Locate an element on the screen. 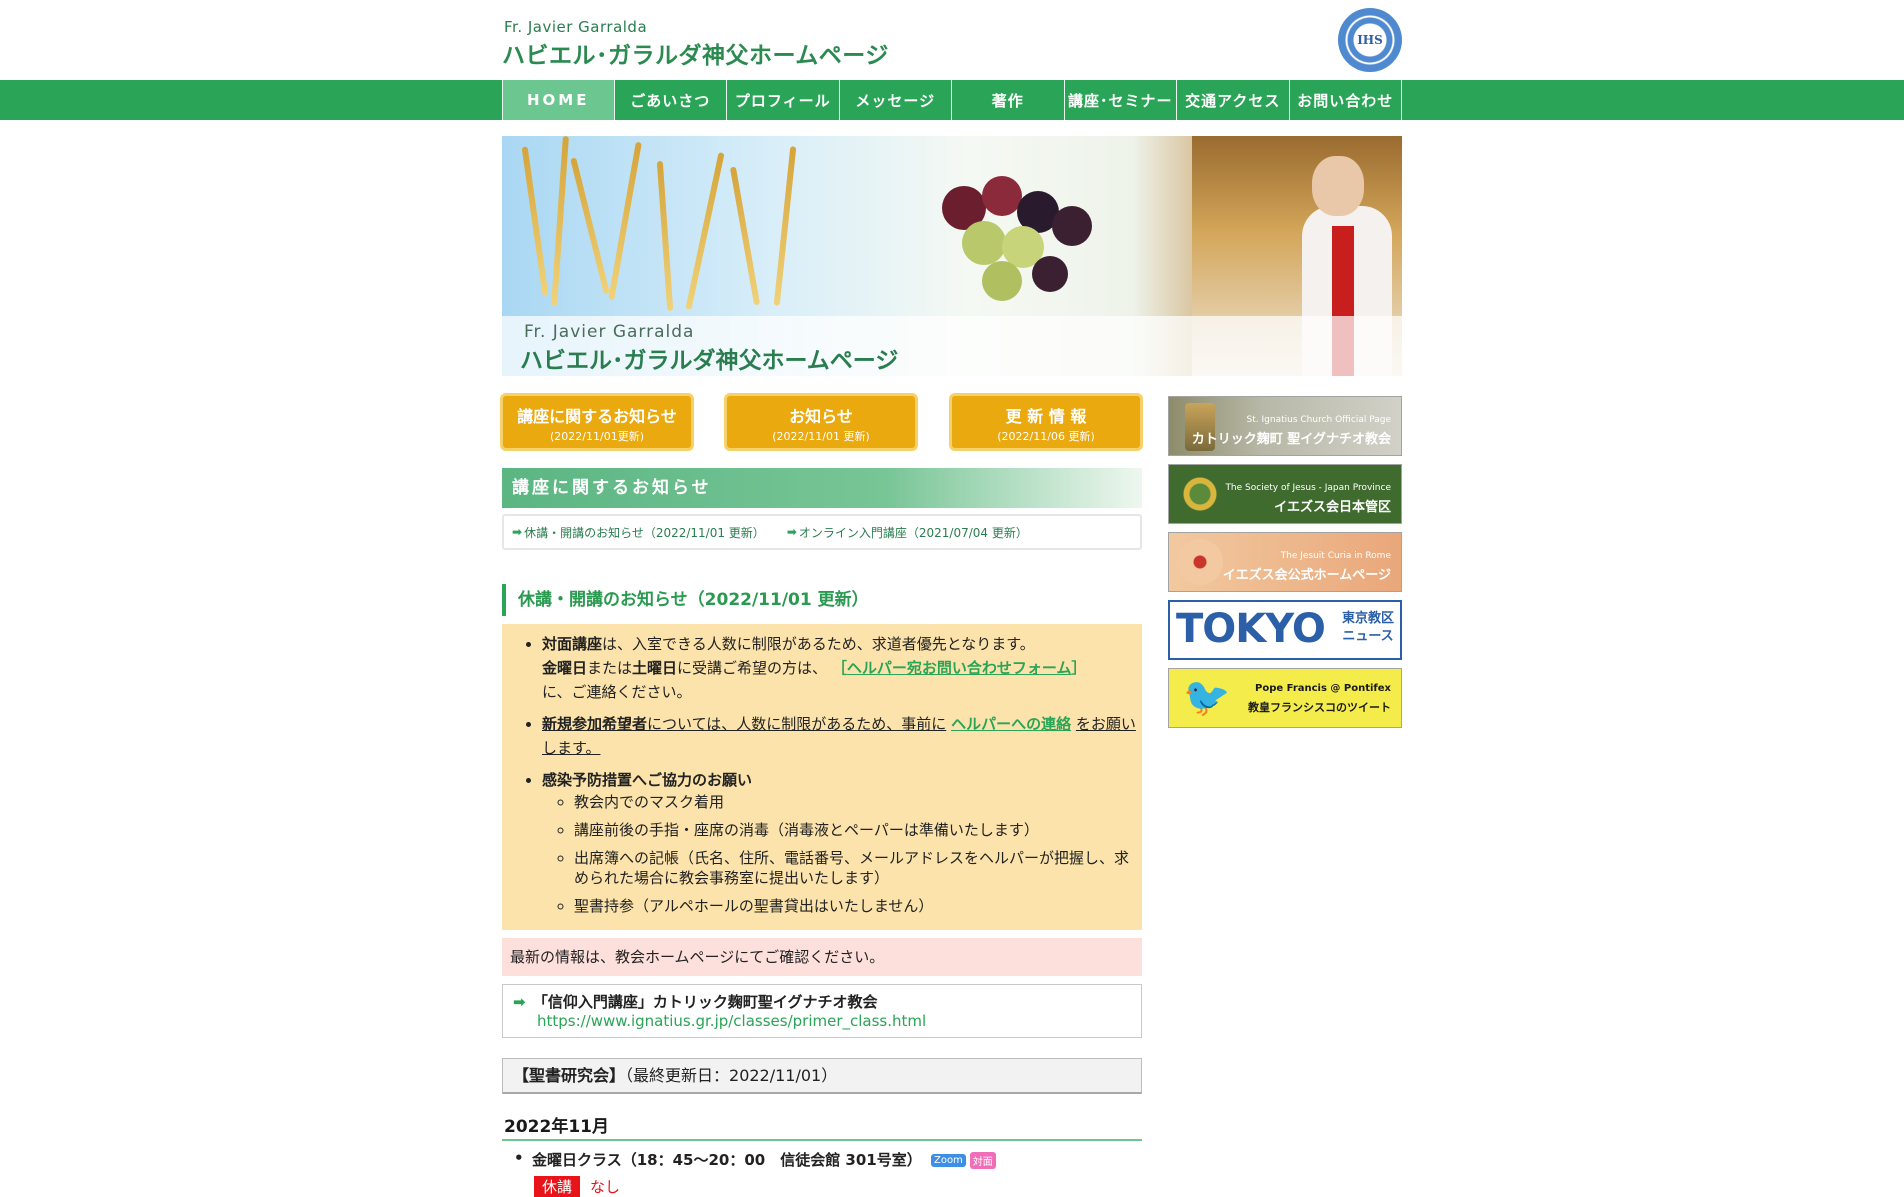  helper-contact-link: ヘルパーへの連絡 is located at coordinates (1011, 724).